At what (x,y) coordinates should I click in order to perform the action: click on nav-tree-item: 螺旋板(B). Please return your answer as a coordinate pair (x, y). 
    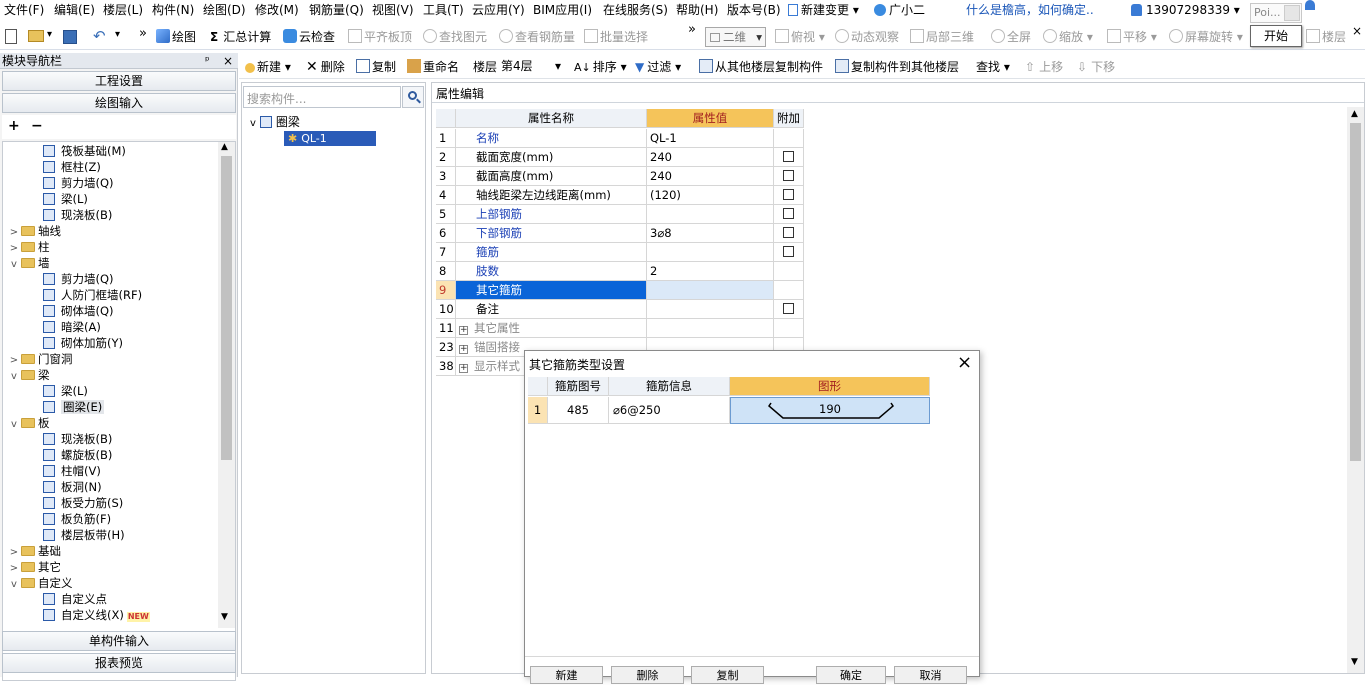
    Looking at the image, I should click on (77, 455).